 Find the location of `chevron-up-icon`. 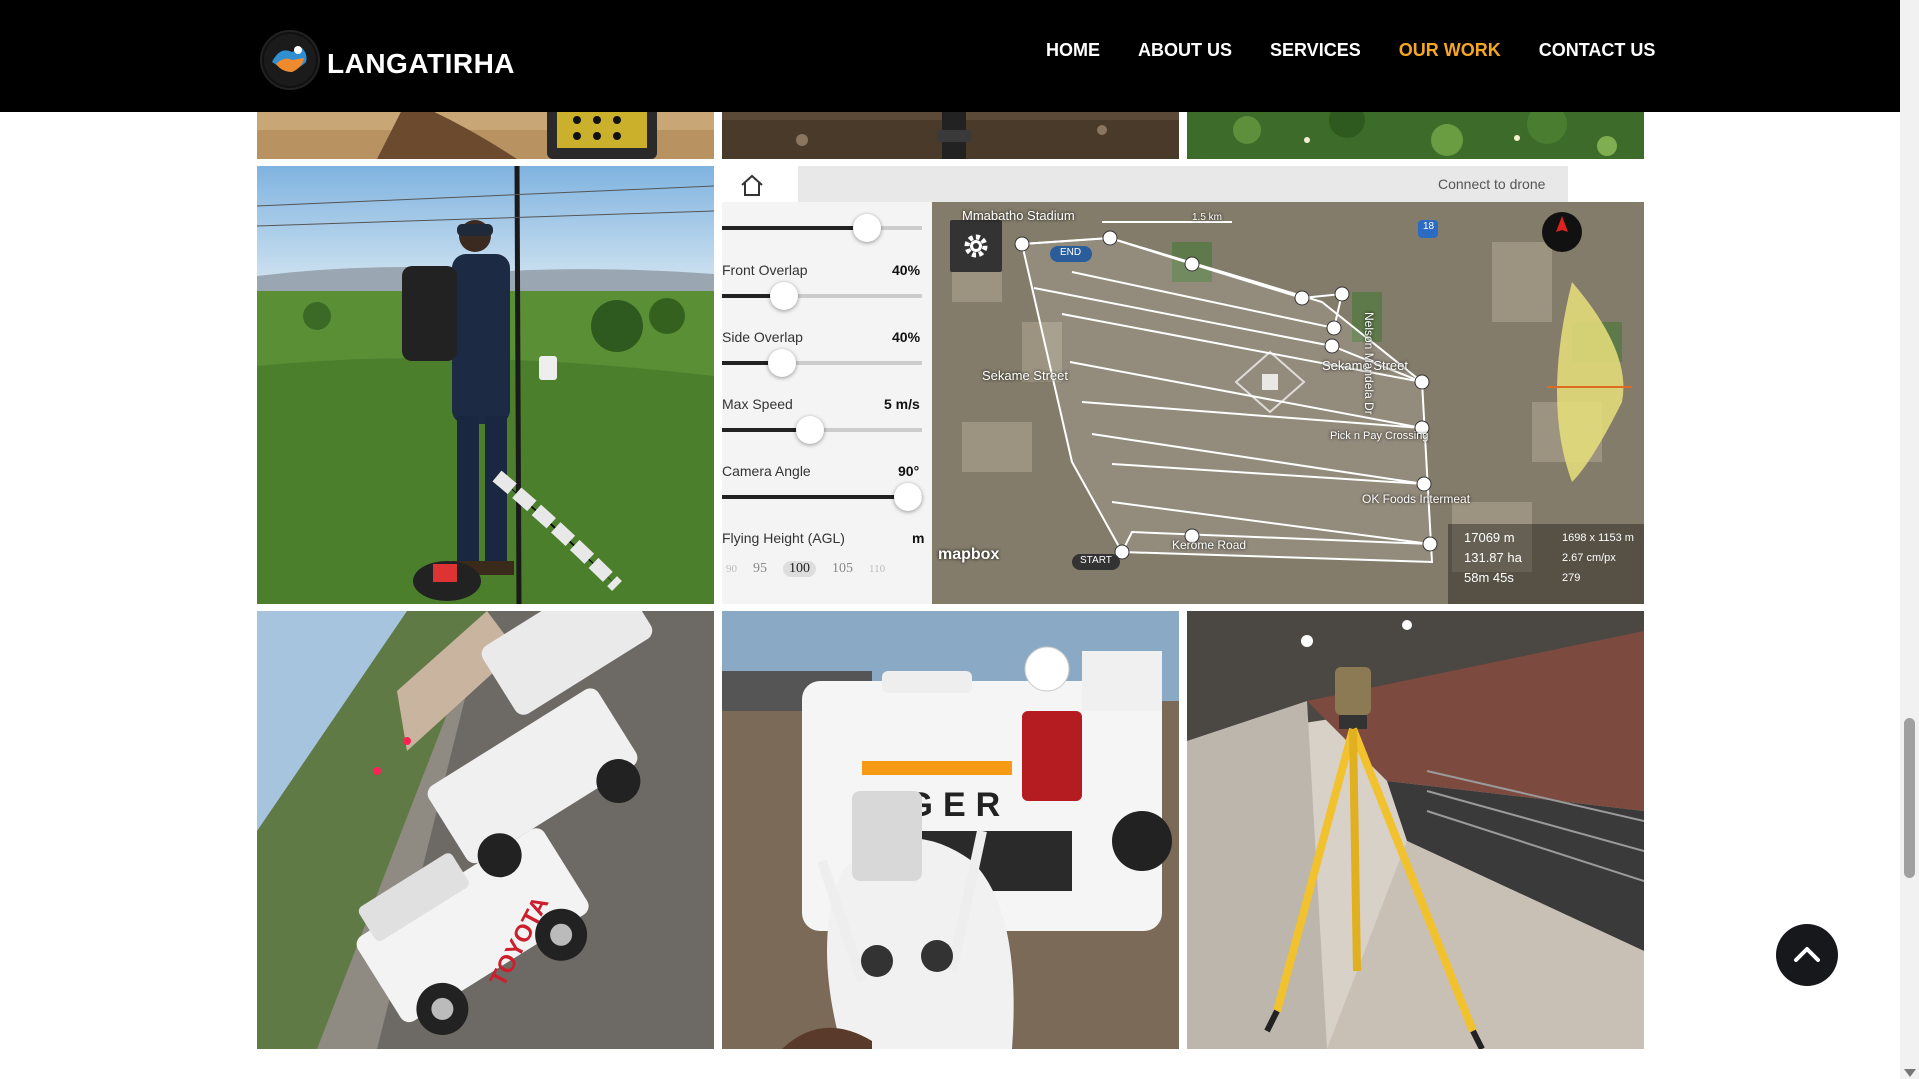

chevron-up-icon is located at coordinates (1807, 954).